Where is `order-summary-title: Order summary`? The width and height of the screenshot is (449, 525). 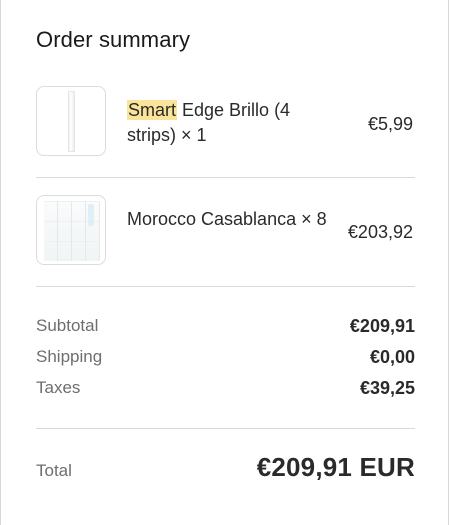 order-summary-title: Order summary is located at coordinates (113, 39).